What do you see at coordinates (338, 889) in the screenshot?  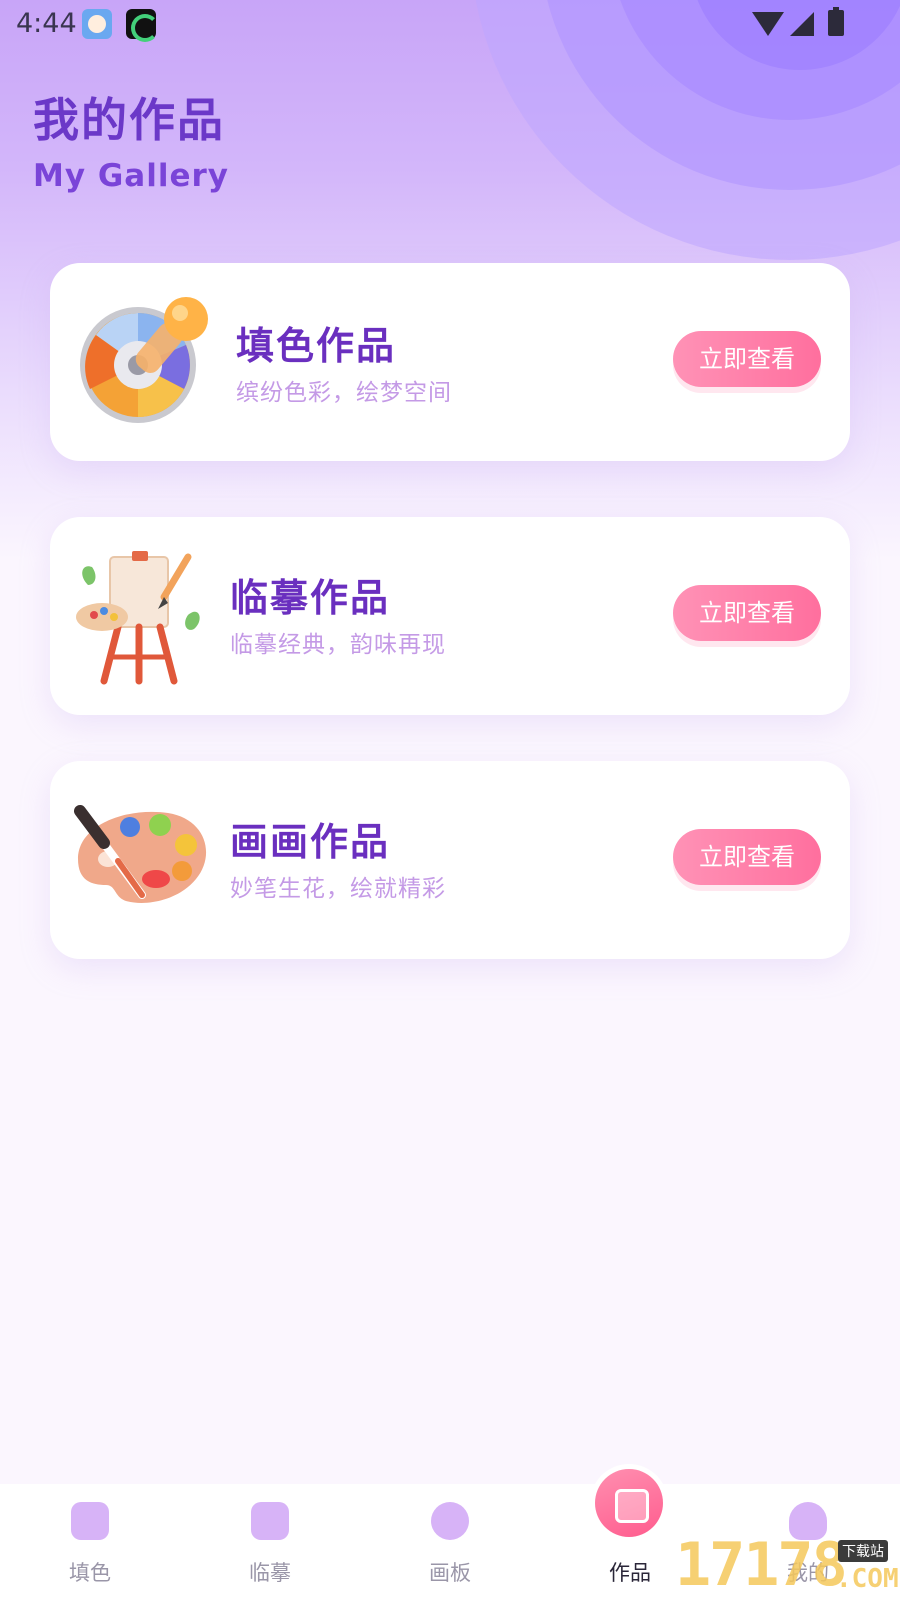 I see `card-description: 妙笔生花，绘就精彩` at bounding box center [338, 889].